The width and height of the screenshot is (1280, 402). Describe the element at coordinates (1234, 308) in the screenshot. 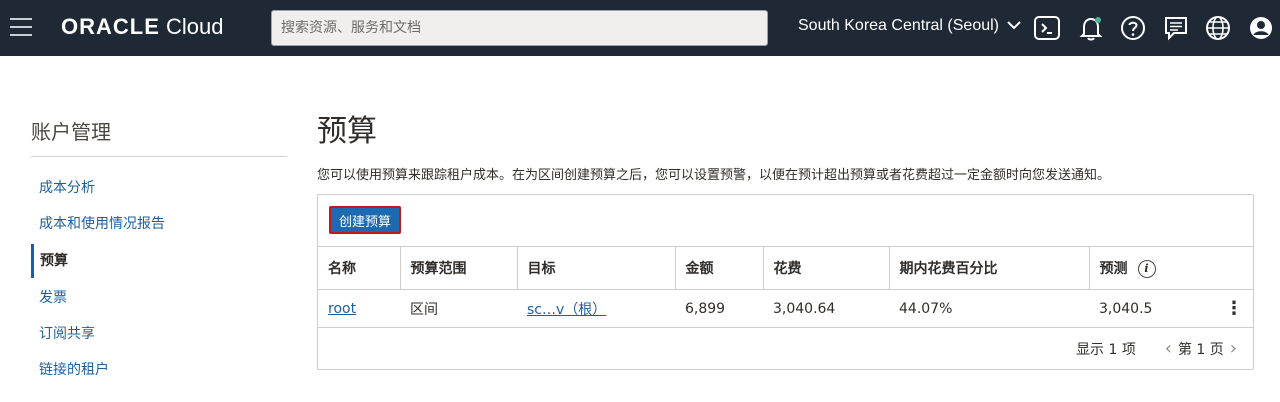

I see `row-actions-kebab-icon: ⋮` at that location.